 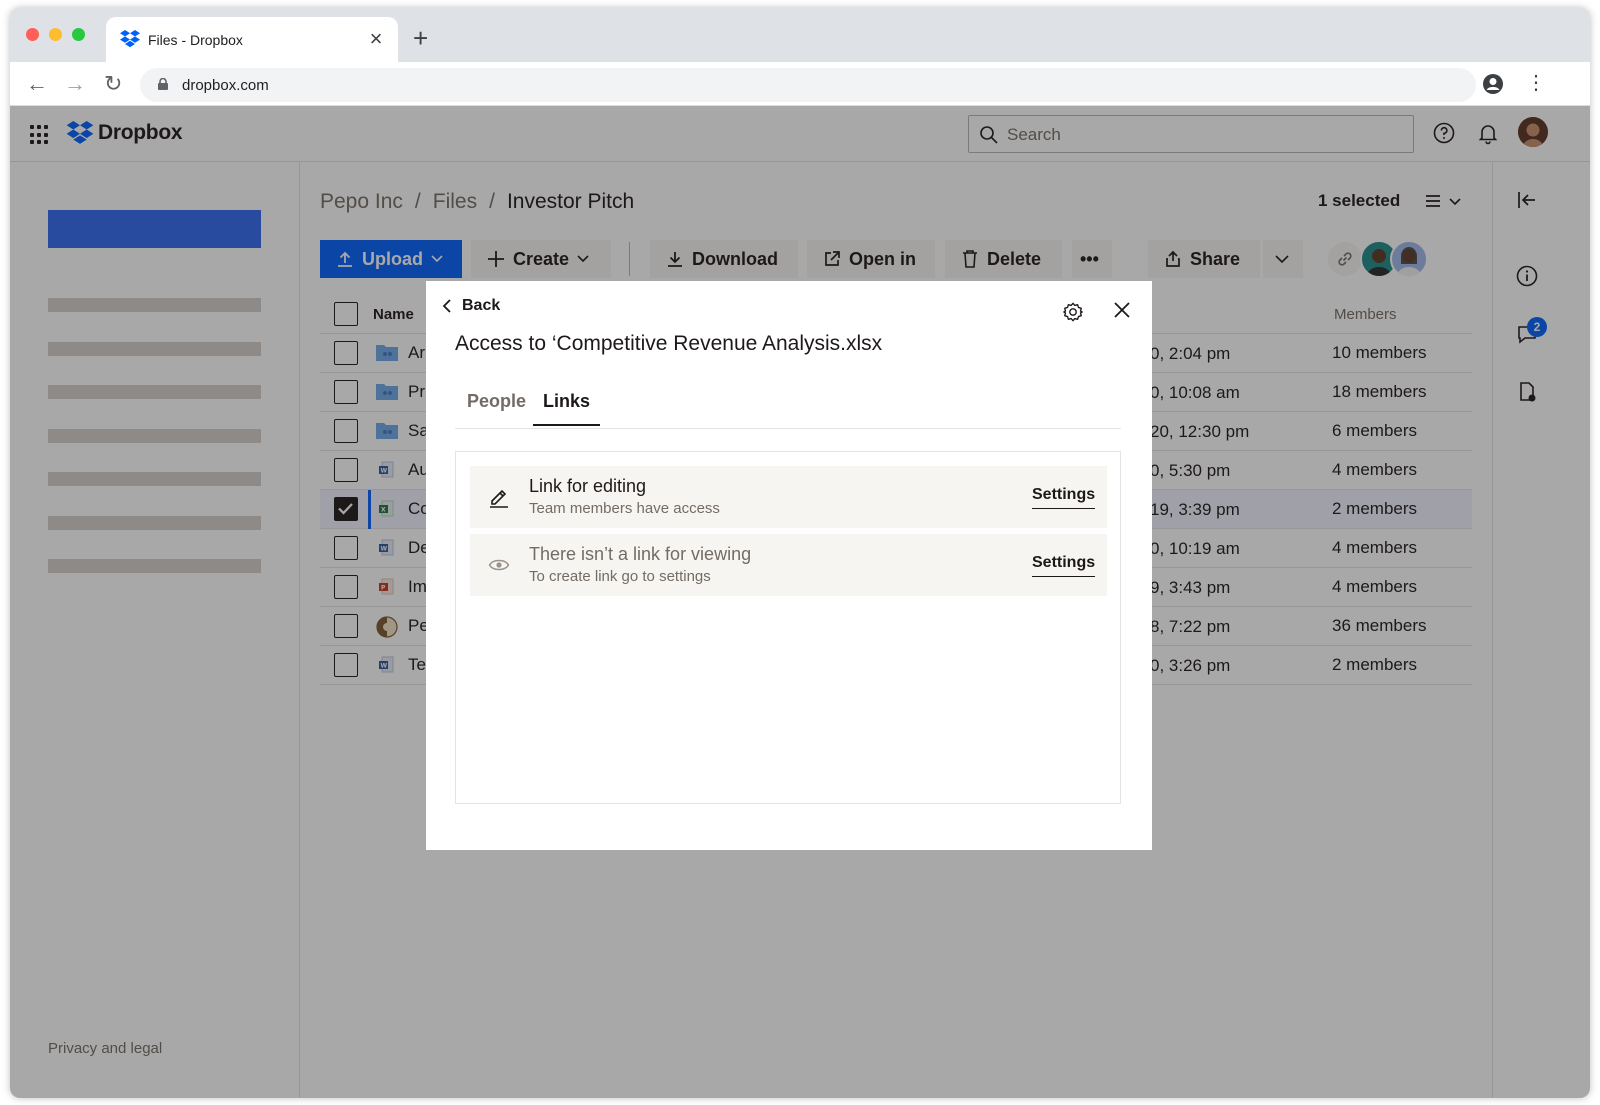 What do you see at coordinates (588, 486) in the screenshot?
I see `link-title: Link for editing` at bounding box center [588, 486].